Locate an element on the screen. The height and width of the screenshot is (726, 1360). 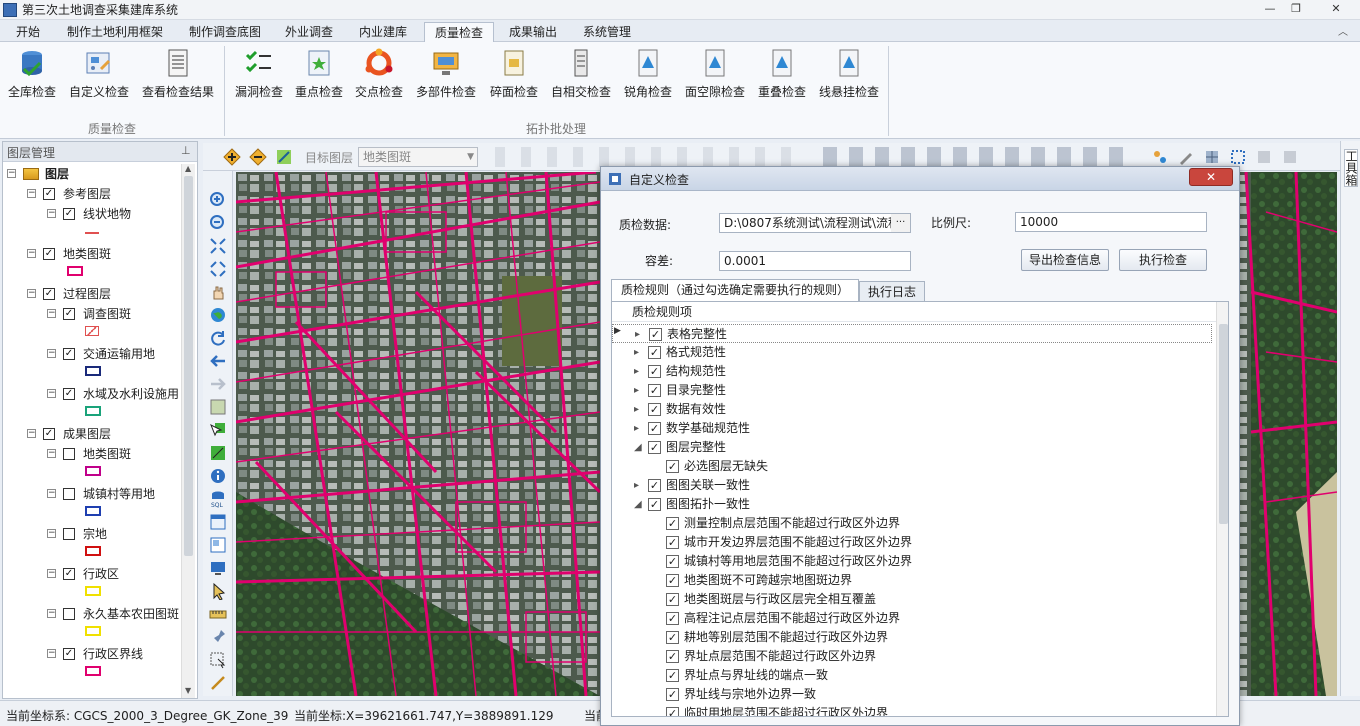
layer-item-parcel: − 宗地 is located at coordinates (92, 534).